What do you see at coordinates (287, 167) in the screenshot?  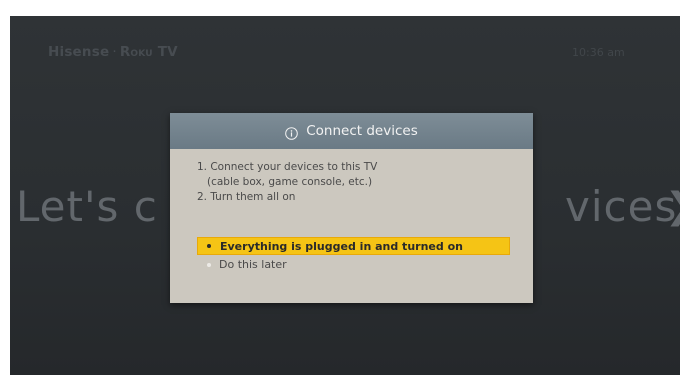 I see `instruction-line: 1. Connect your devices to this TV` at bounding box center [287, 167].